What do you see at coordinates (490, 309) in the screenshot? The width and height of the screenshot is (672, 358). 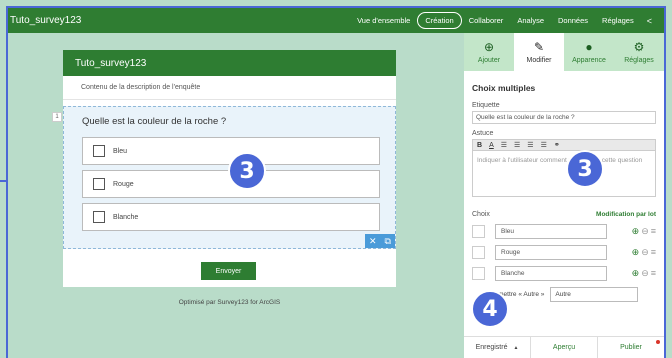 I see `annotation-badge: 4` at bounding box center [490, 309].